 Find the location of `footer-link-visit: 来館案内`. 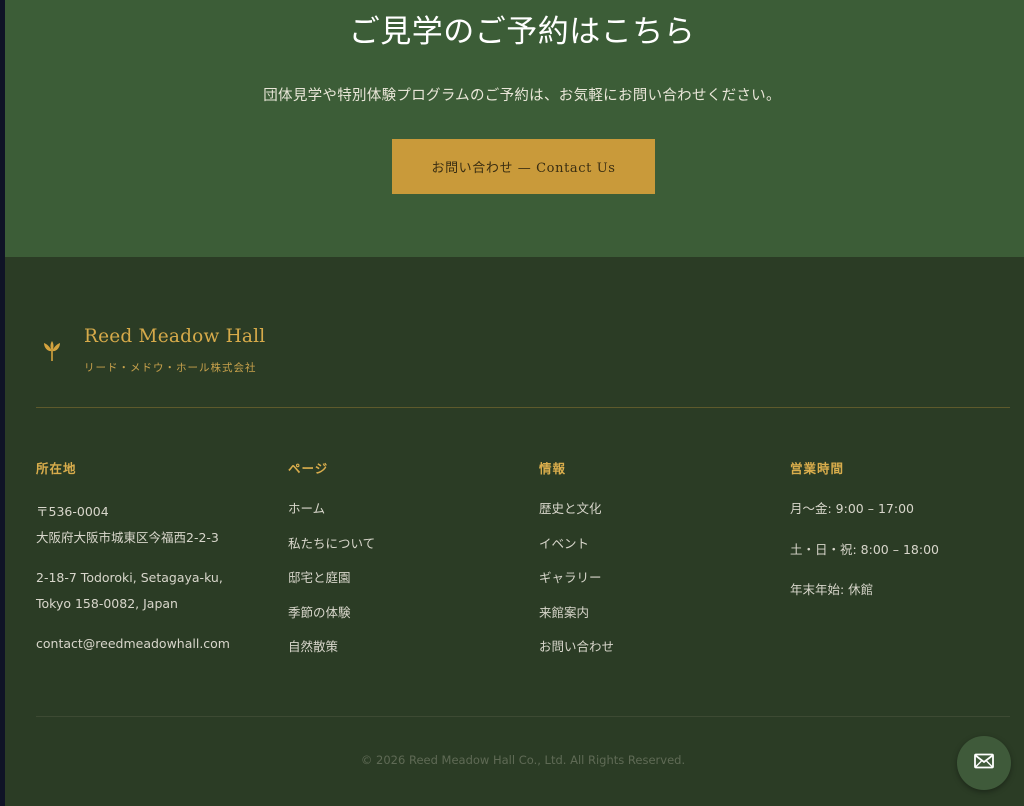

footer-link-visit: 来館案内 is located at coordinates (576, 620).